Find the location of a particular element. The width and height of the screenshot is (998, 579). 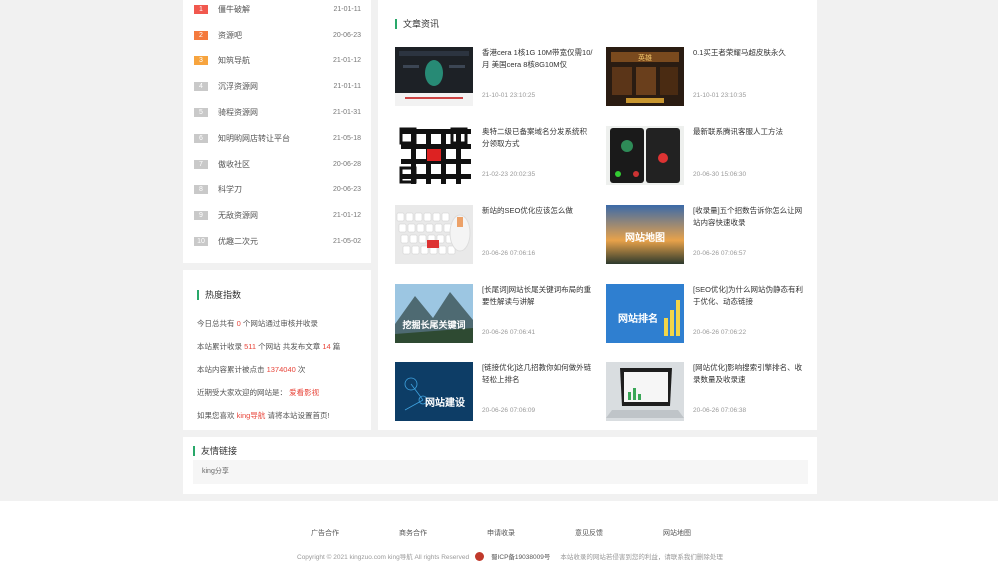

ranking-item: 8 科学刀 20-06-23 is located at coordinates (277, 189).